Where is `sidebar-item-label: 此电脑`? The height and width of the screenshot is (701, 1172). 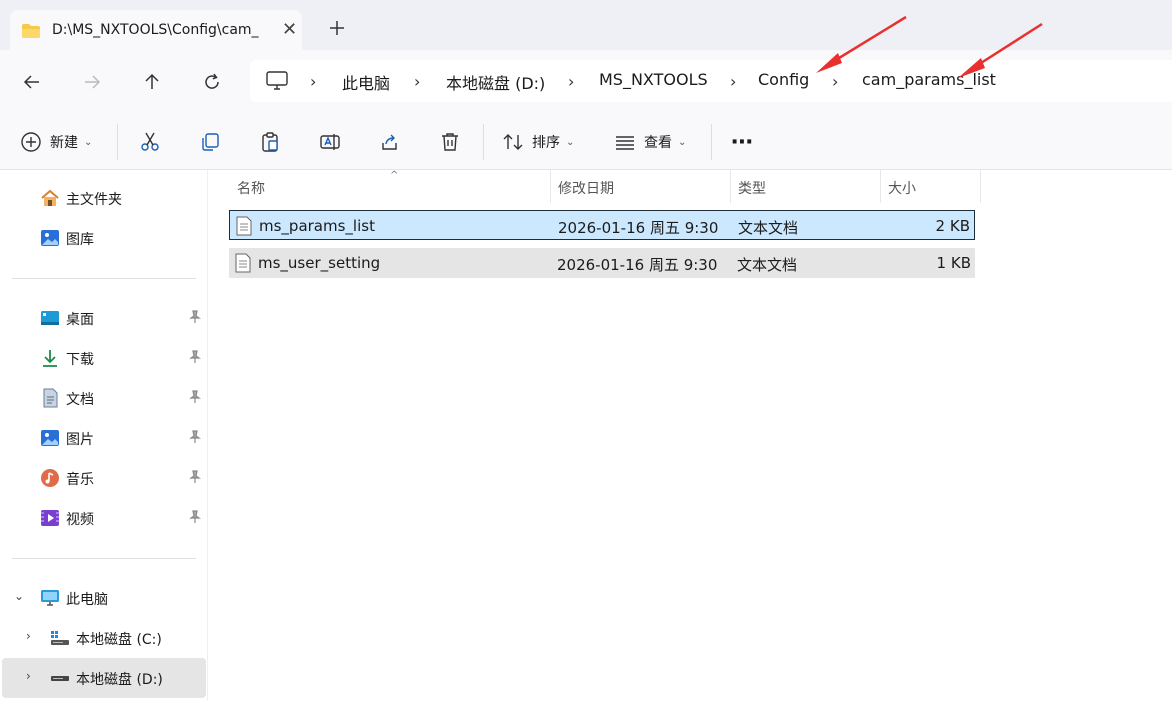 sidebar-item-label: 此电脑 is located at coordinates (87, 600).